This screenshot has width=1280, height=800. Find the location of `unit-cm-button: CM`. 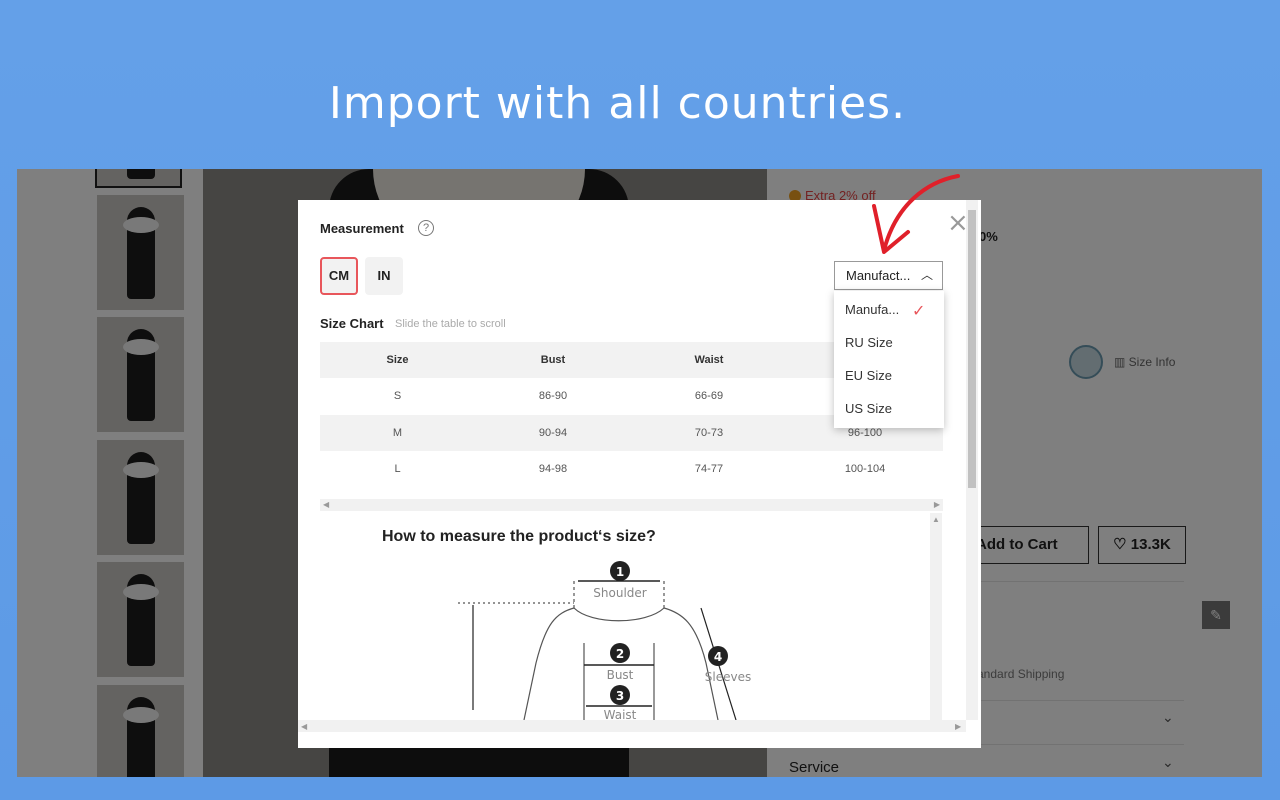

unit-cm-button: CM is located at coordinates (339, 276).